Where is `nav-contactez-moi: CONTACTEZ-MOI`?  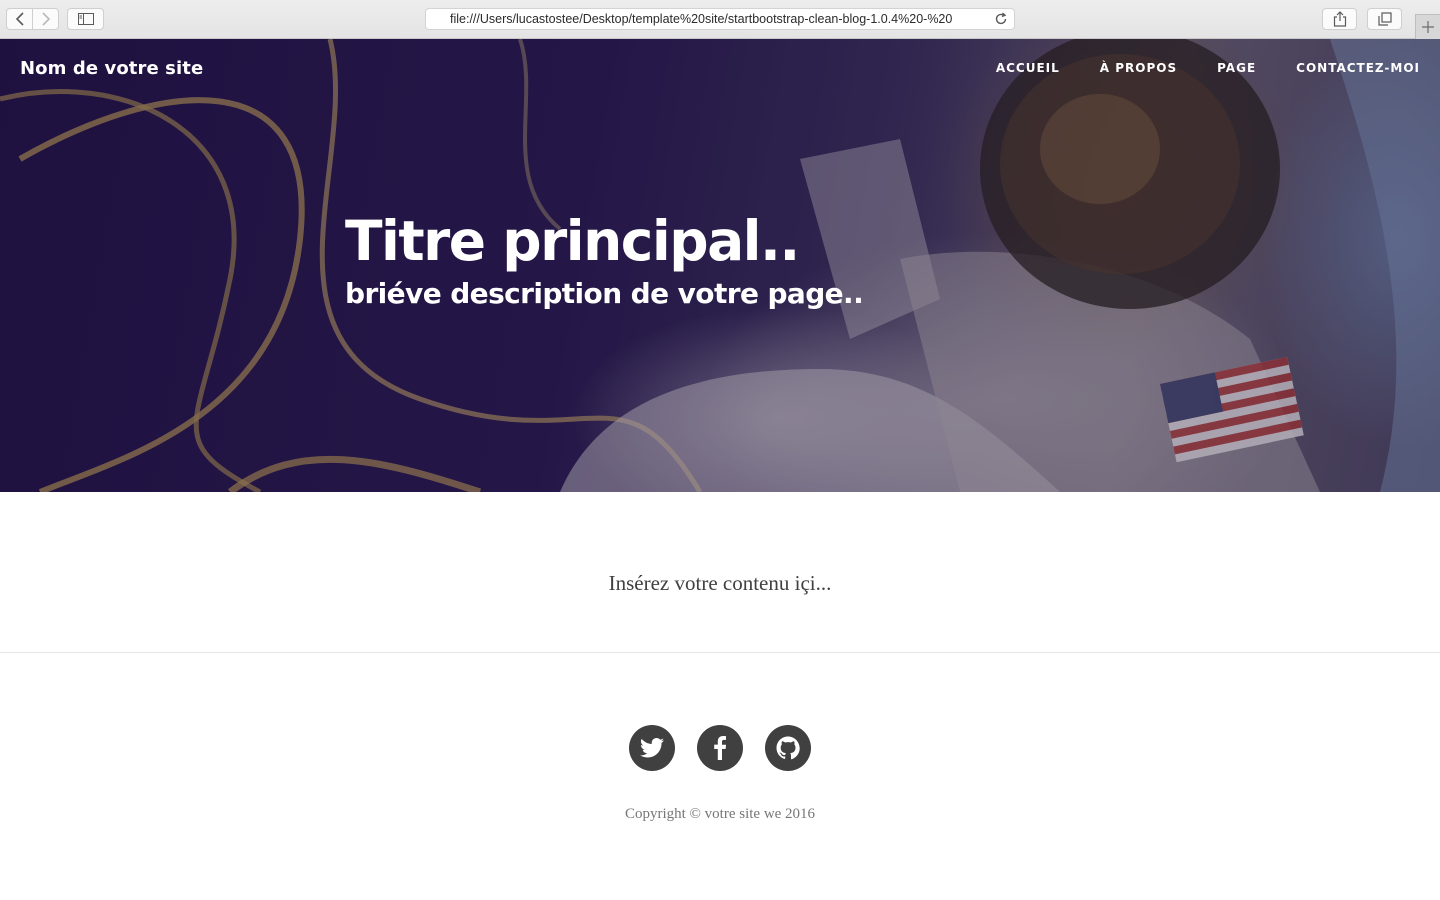
nav-contactez-moi: CONTACTEZ-MOI is located at coordinates (1358, 68).